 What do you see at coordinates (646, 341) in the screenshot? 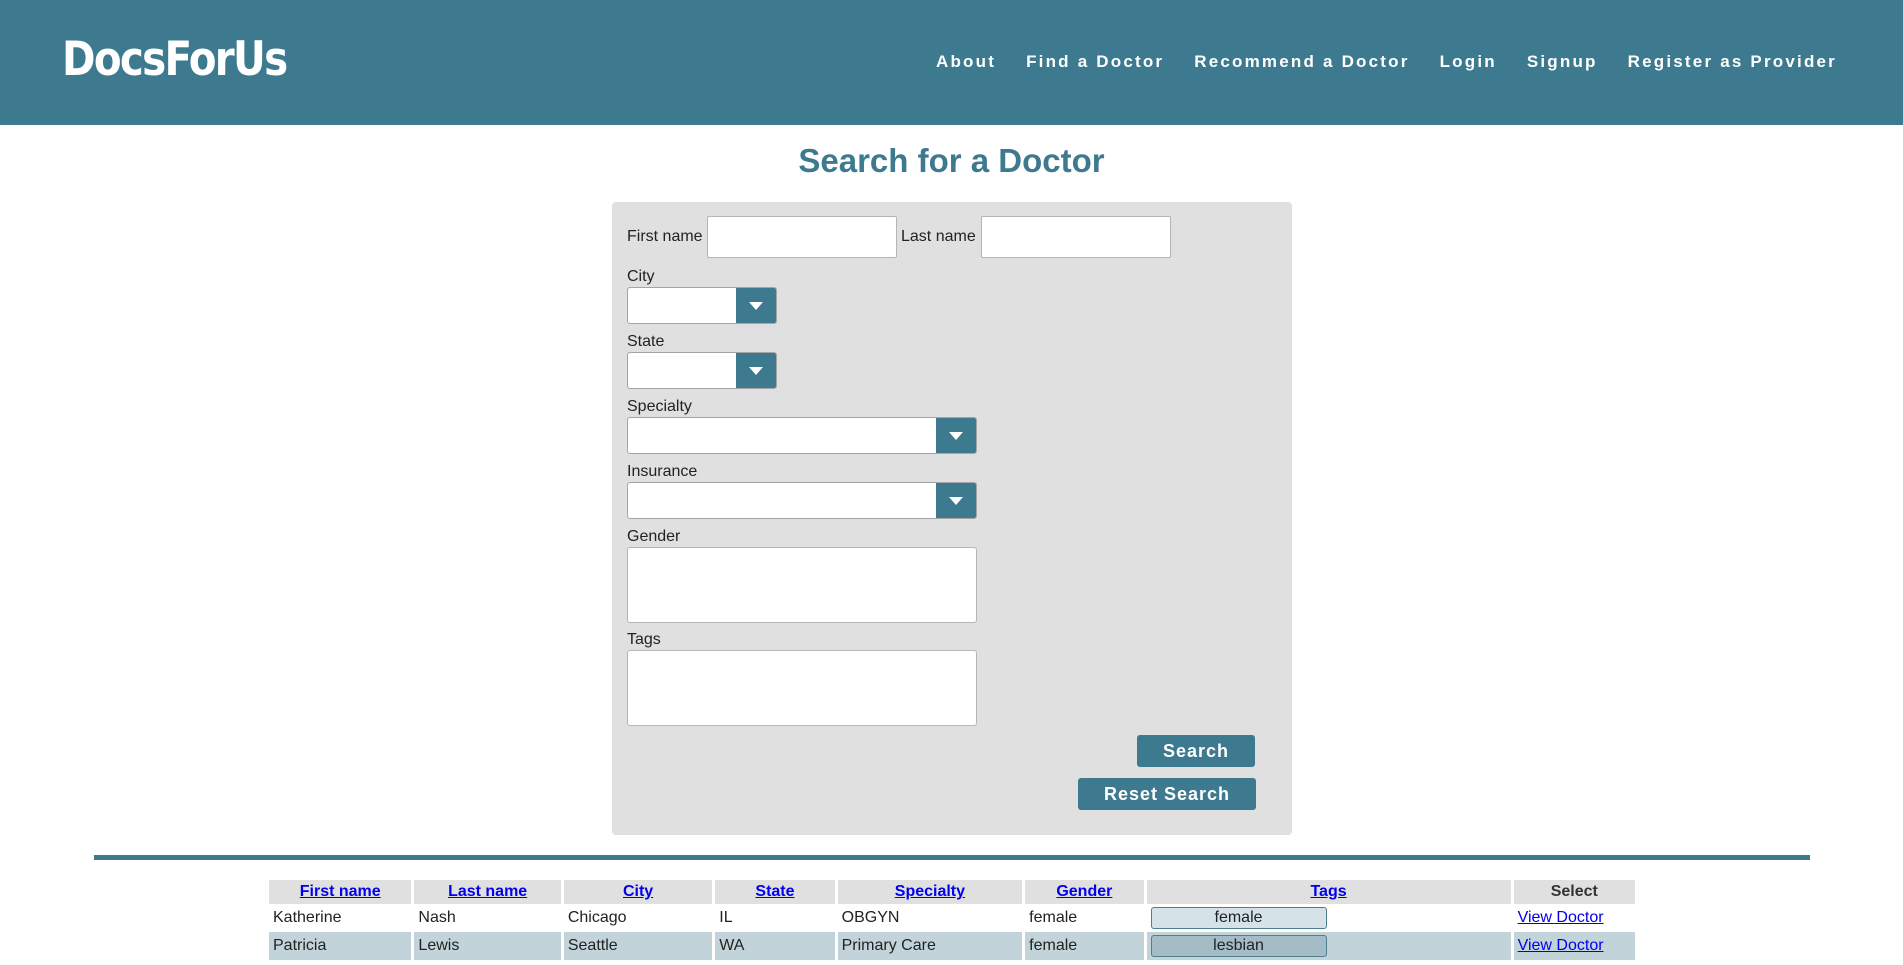
I see `state-label: State` at bounding box center [646, 341].